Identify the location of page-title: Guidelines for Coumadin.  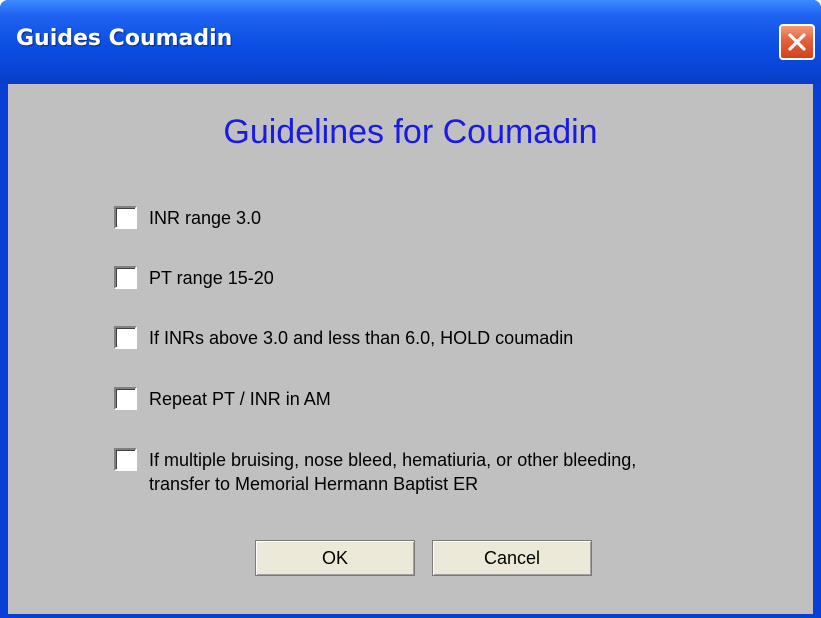
(410, 132).